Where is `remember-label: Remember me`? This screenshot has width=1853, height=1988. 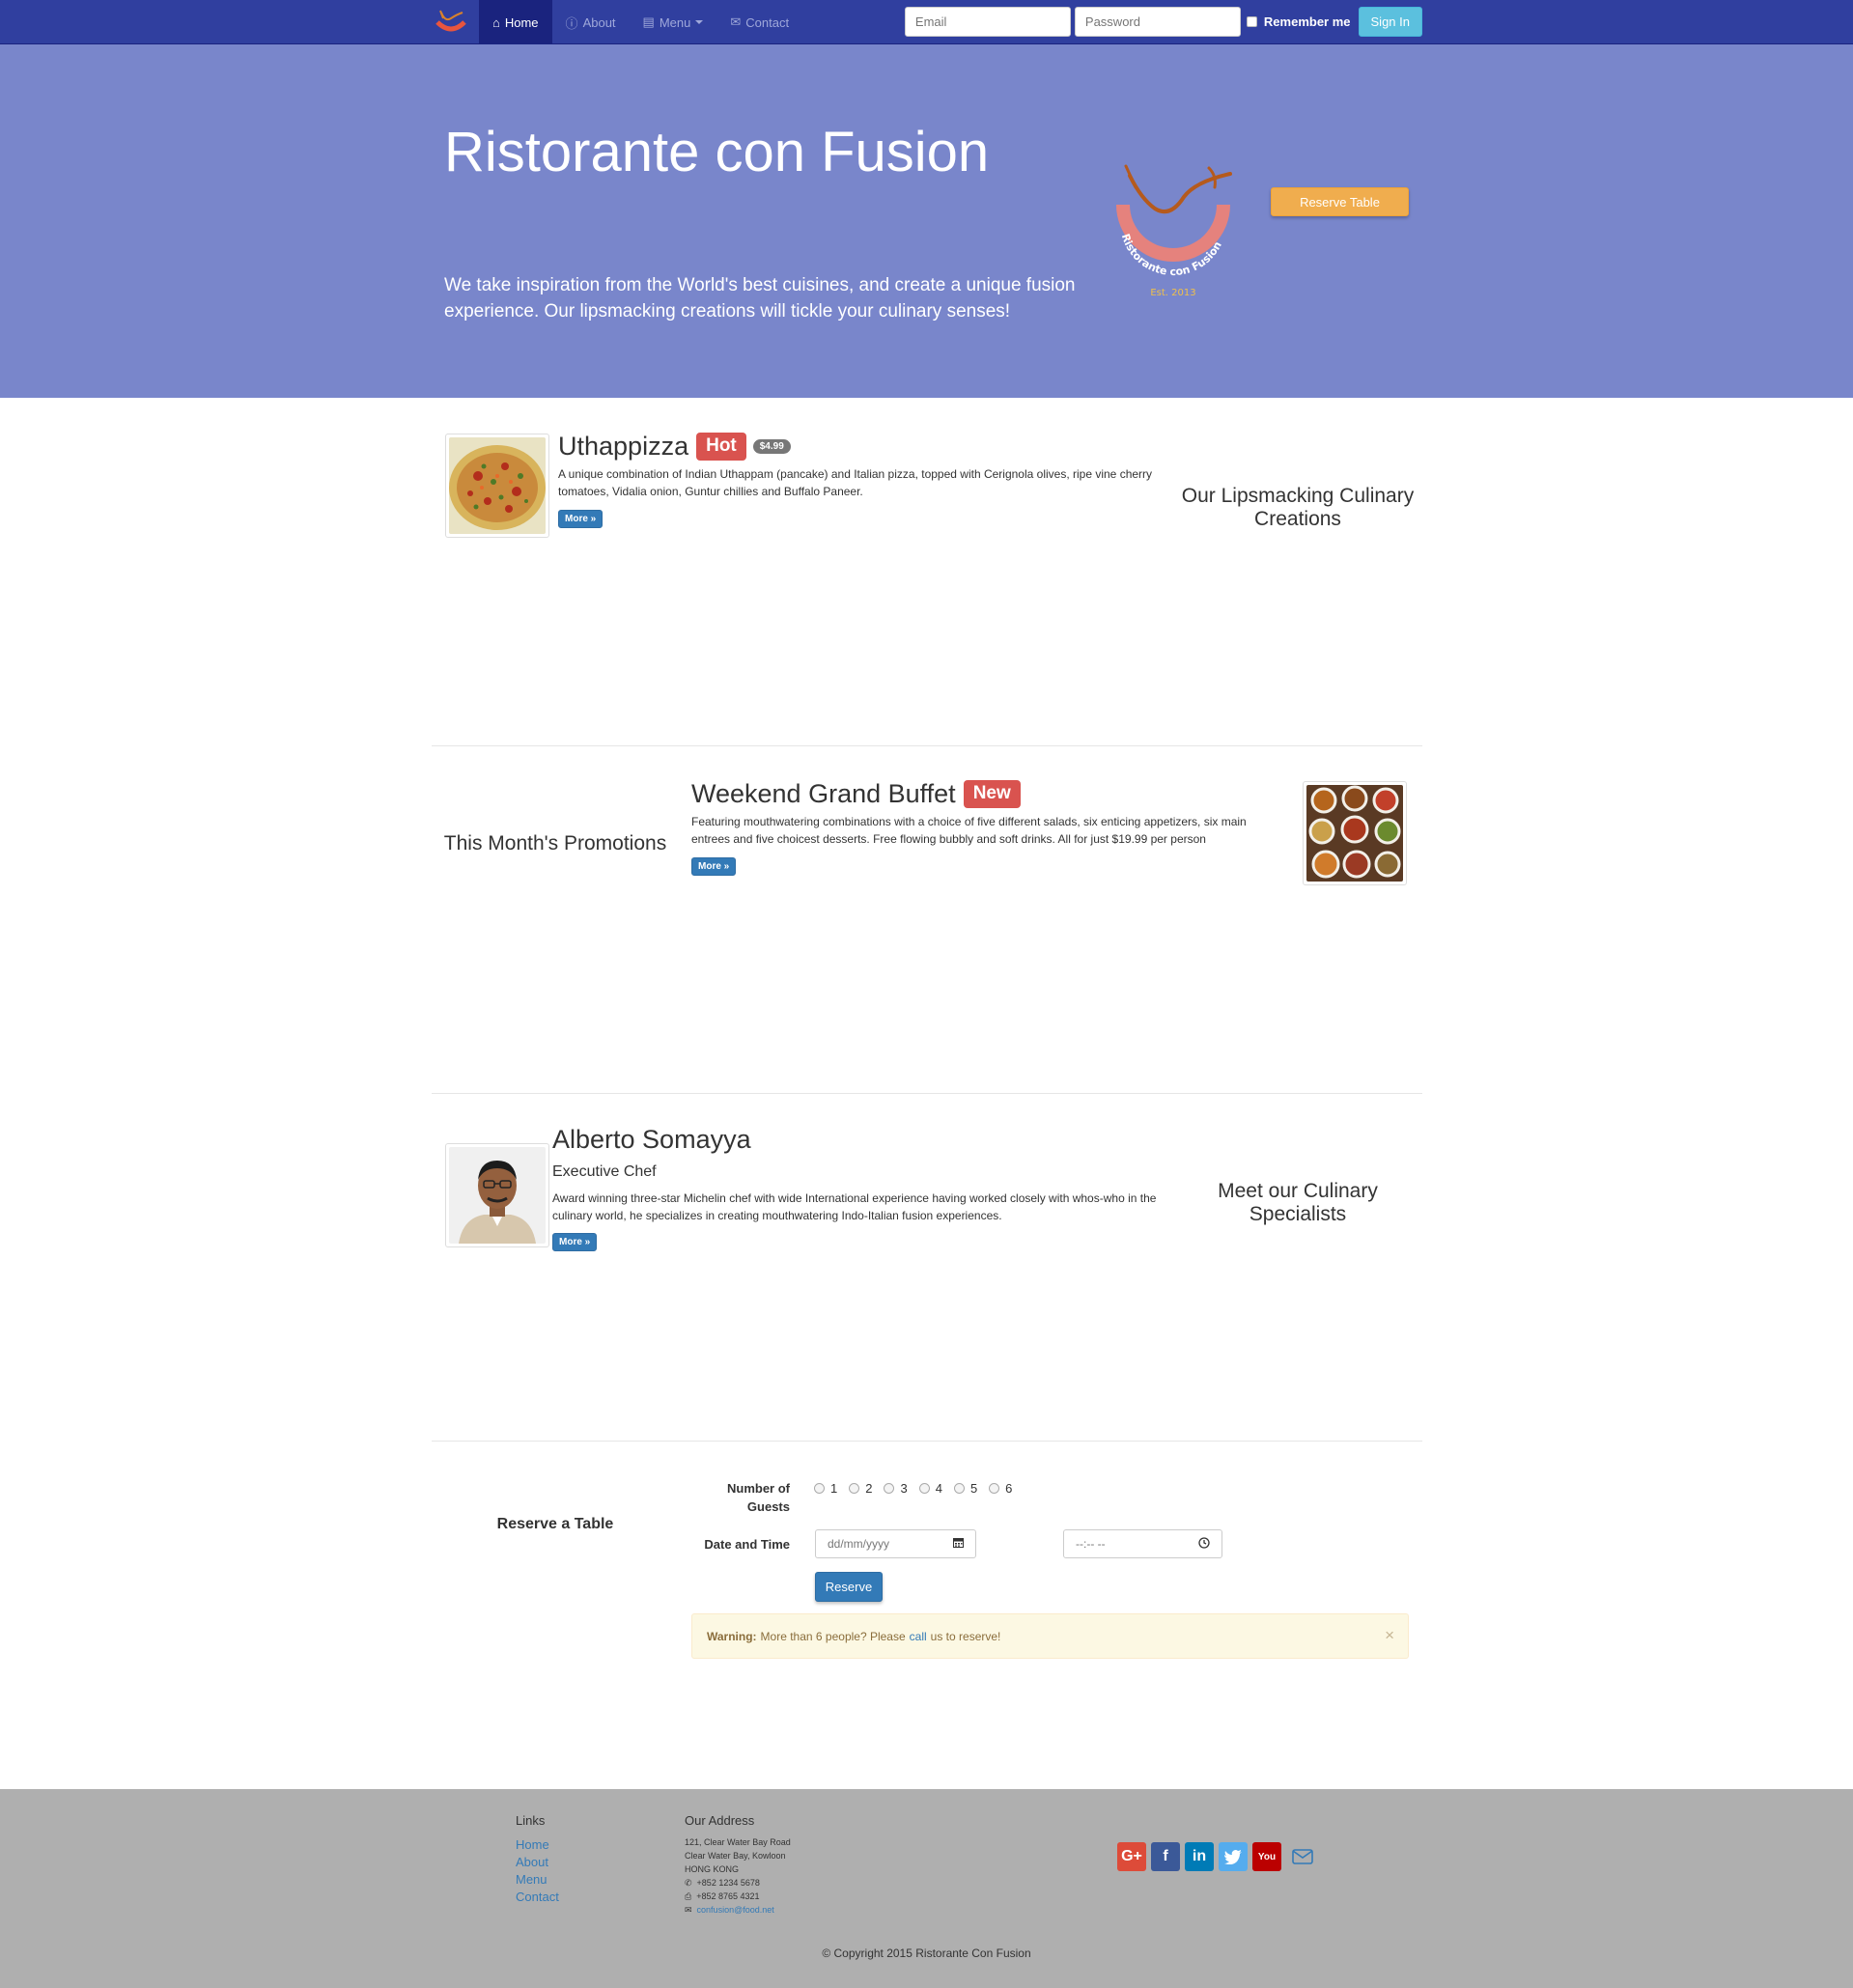
remember-label: Remember me is located at coordinates (1307, 22).